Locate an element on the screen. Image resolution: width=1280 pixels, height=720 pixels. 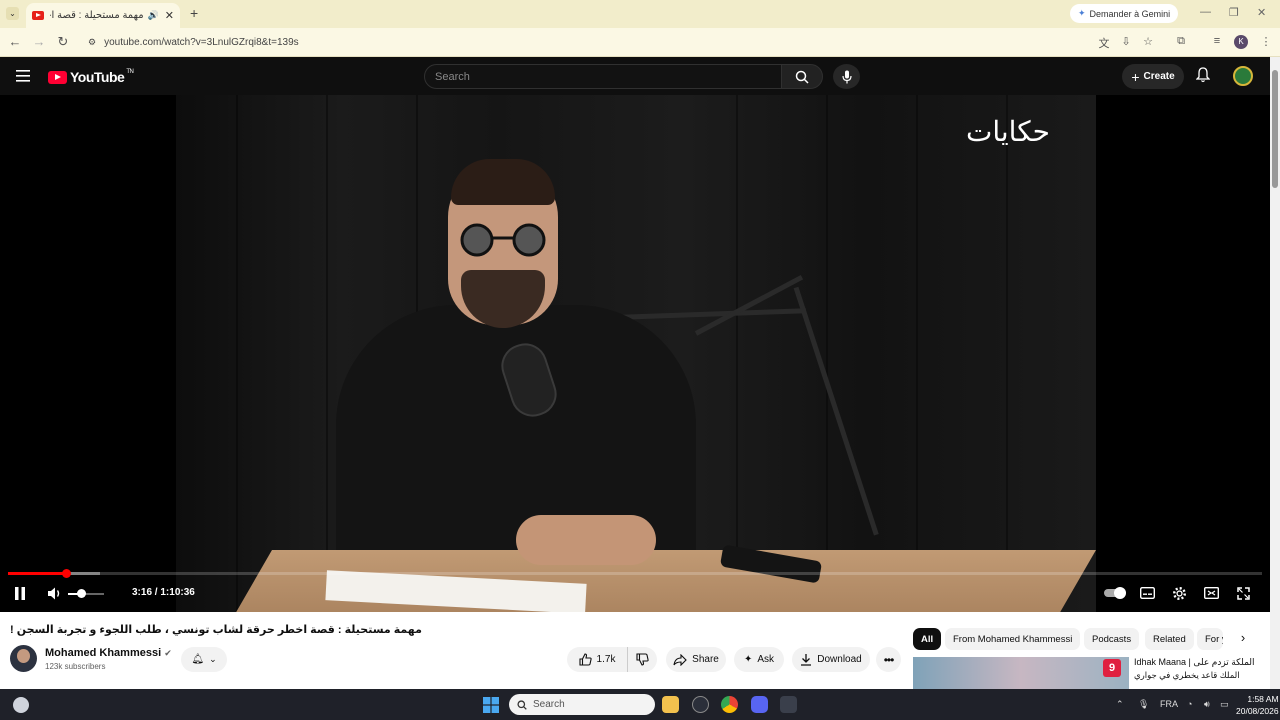
mute-button is located at coordinates (55, 593).